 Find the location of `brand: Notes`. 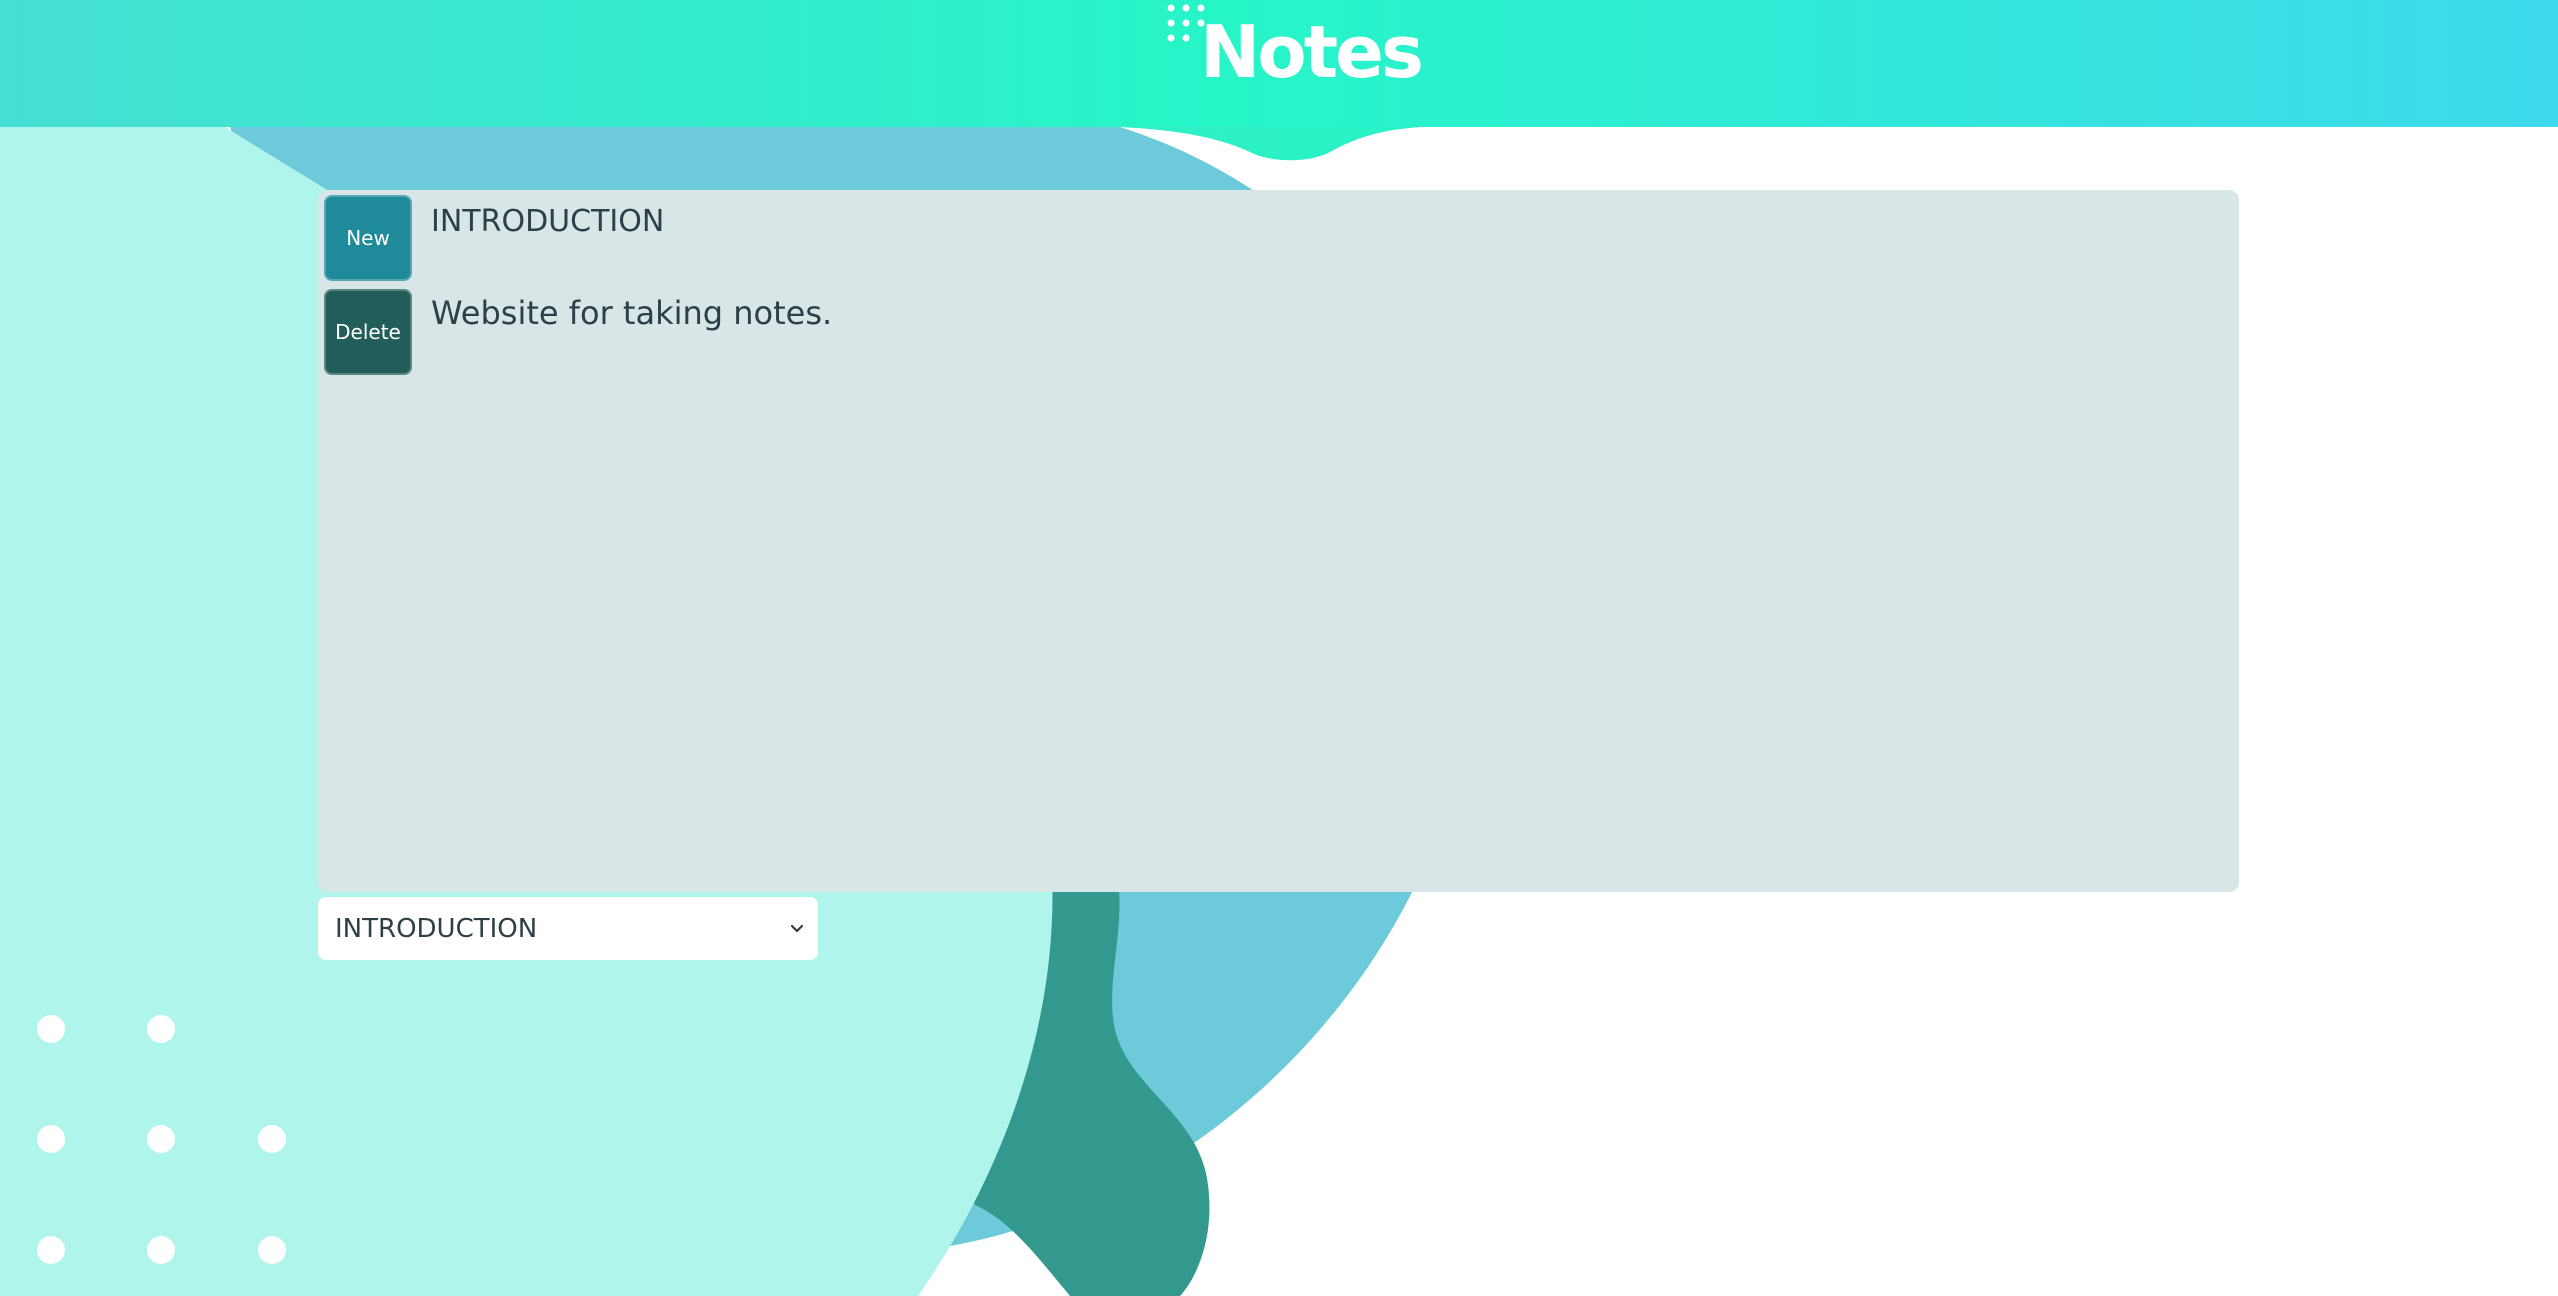

brand: Notes is located at coordinates (1295, 55).